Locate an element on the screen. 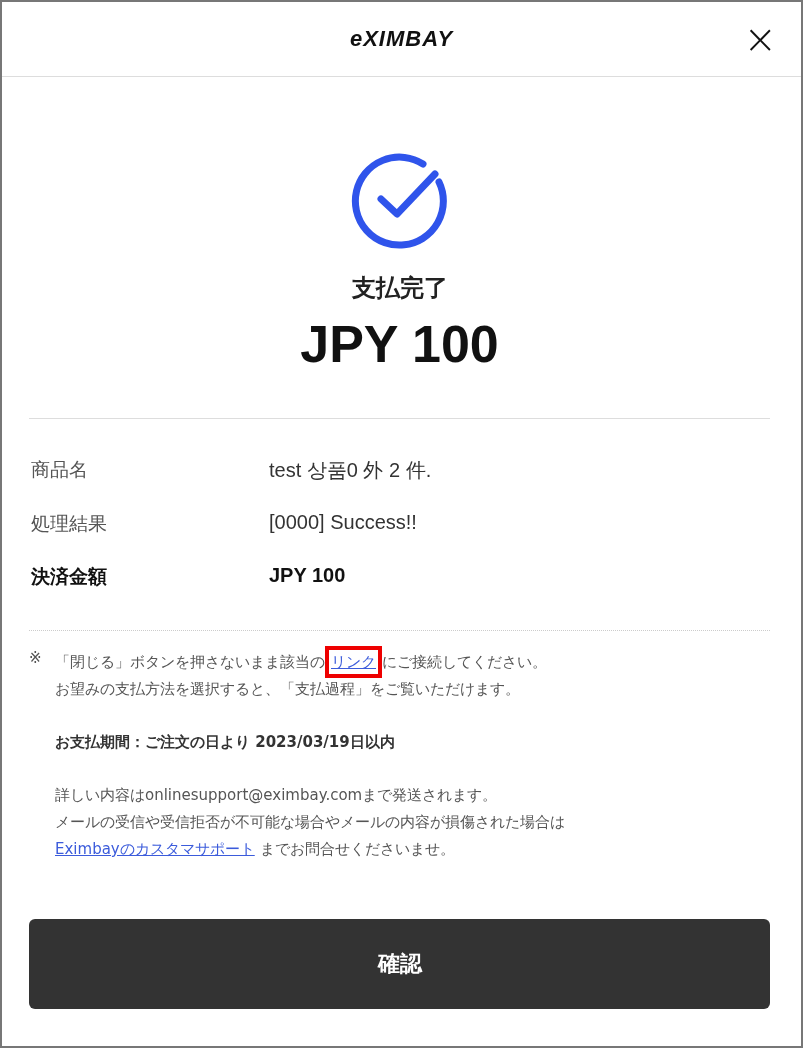 The height and width of the screenshot is (1048, 803). contact-text: 詳しい内容はonlinesupport@eximbay.comまで発送されます。 is located at coordinates (277, 795).